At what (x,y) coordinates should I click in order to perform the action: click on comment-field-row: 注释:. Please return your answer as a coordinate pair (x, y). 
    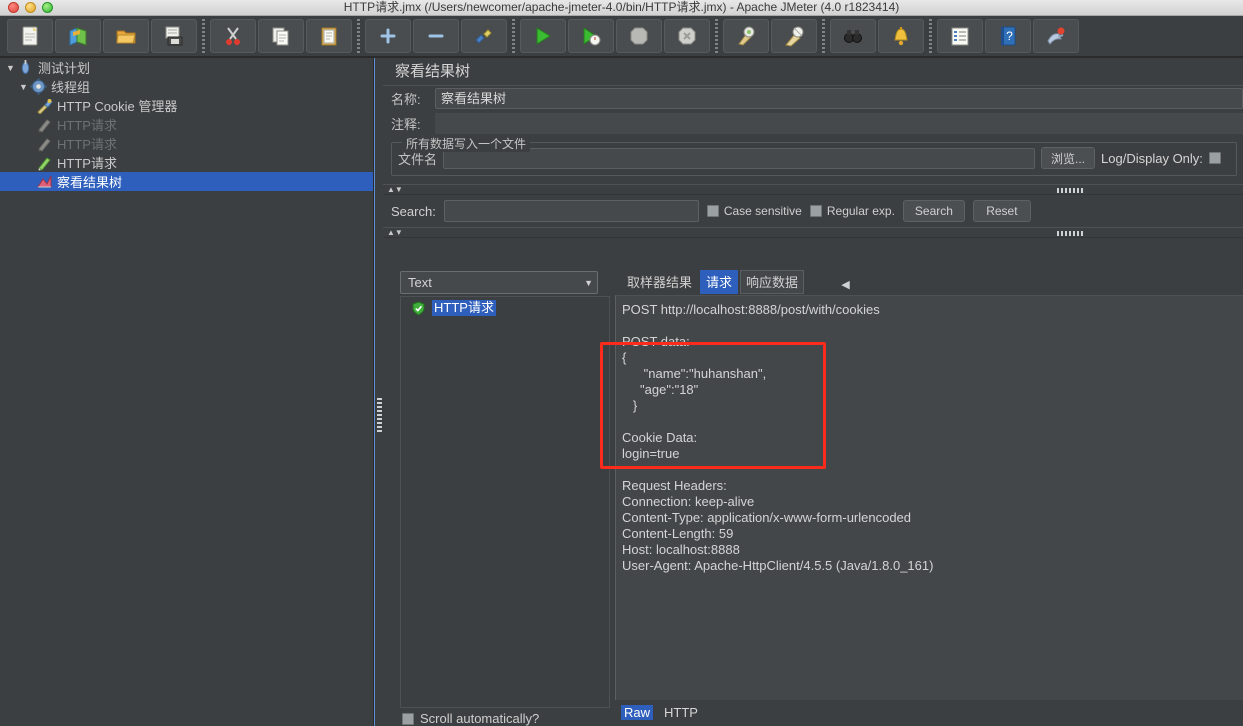
    Looking at the image, I should click on (813, 123).